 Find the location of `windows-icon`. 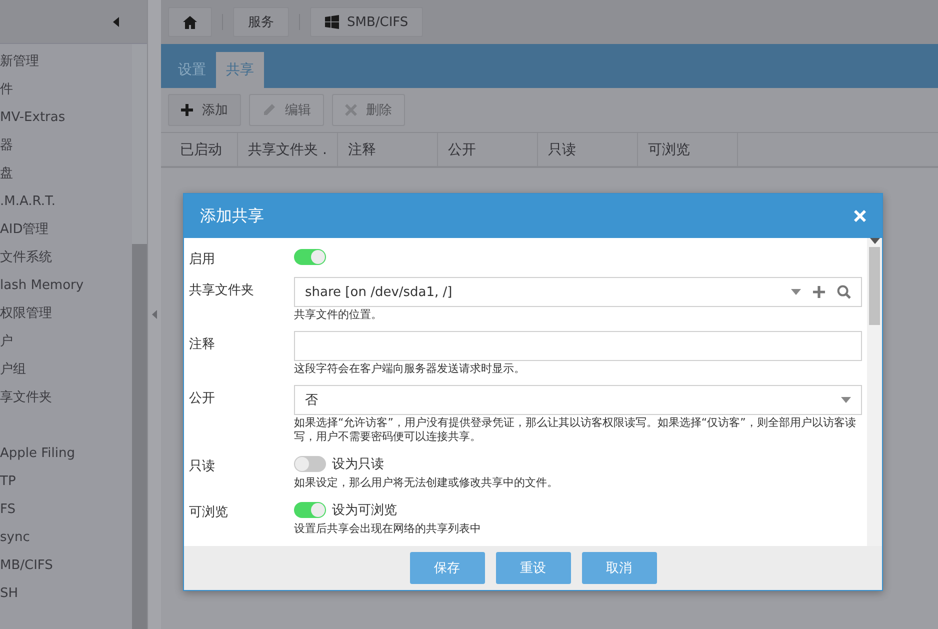

windows-icon is located at coordinates (332, 22).